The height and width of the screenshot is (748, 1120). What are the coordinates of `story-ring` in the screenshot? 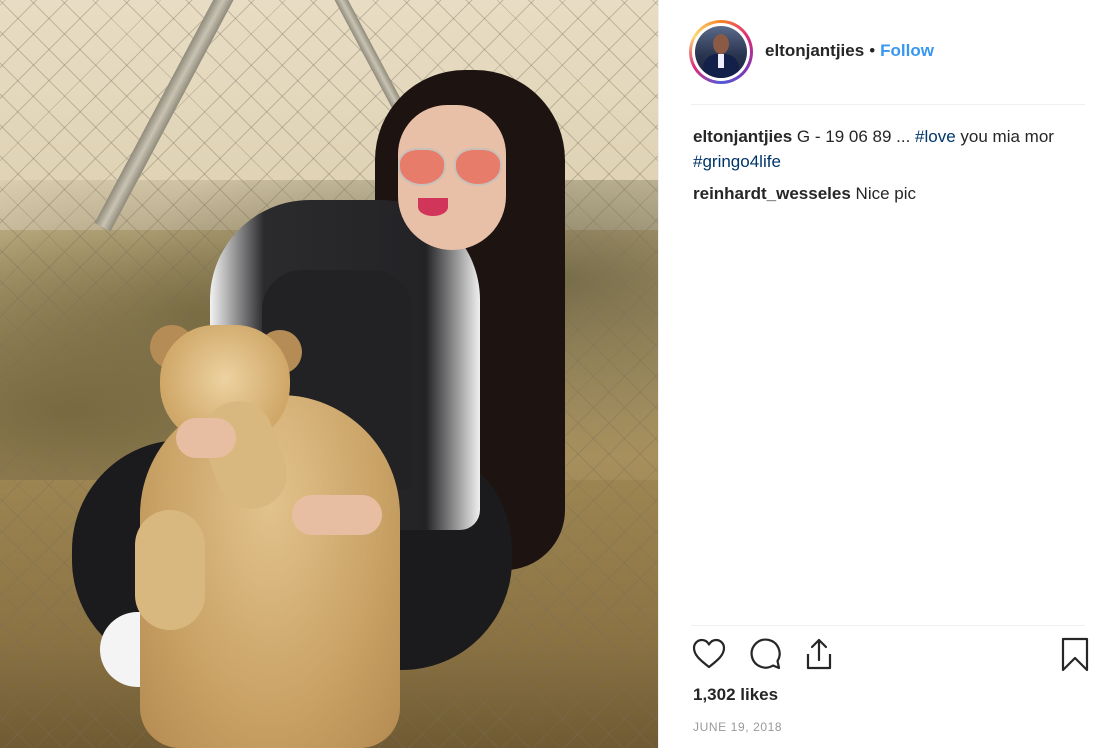 It's located at (721, 52).